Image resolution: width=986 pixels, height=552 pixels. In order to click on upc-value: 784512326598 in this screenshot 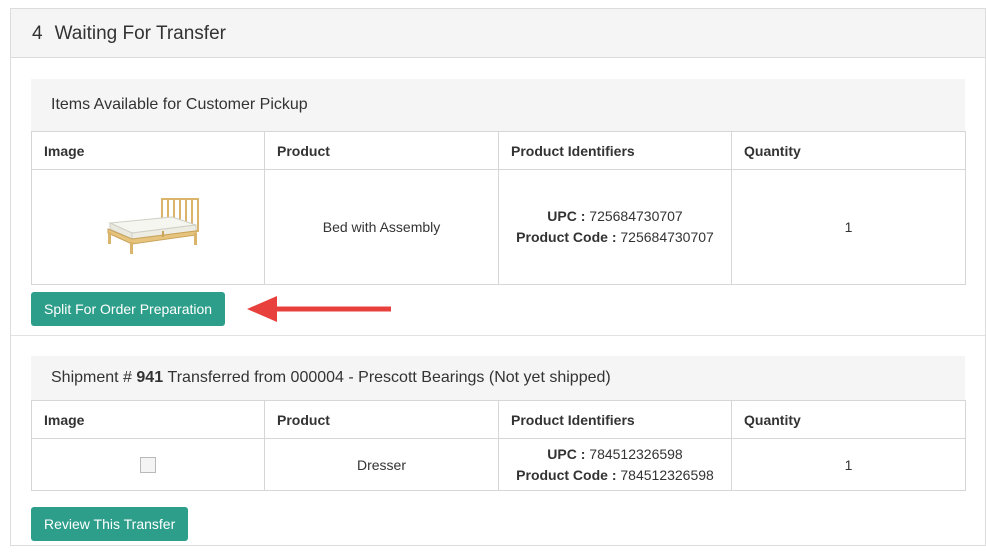, I will do `click(636, 453)`.